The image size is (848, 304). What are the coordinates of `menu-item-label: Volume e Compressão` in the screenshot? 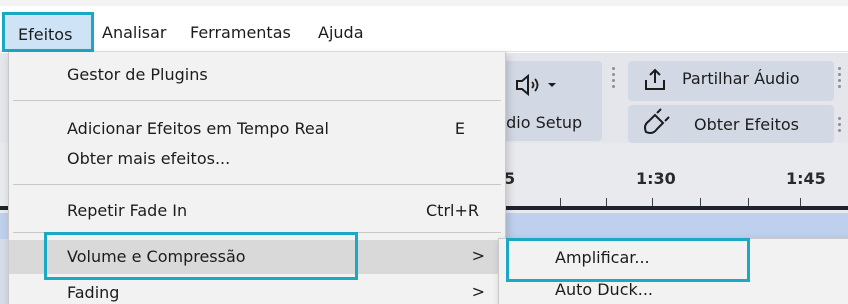 It's located at (156, 256).